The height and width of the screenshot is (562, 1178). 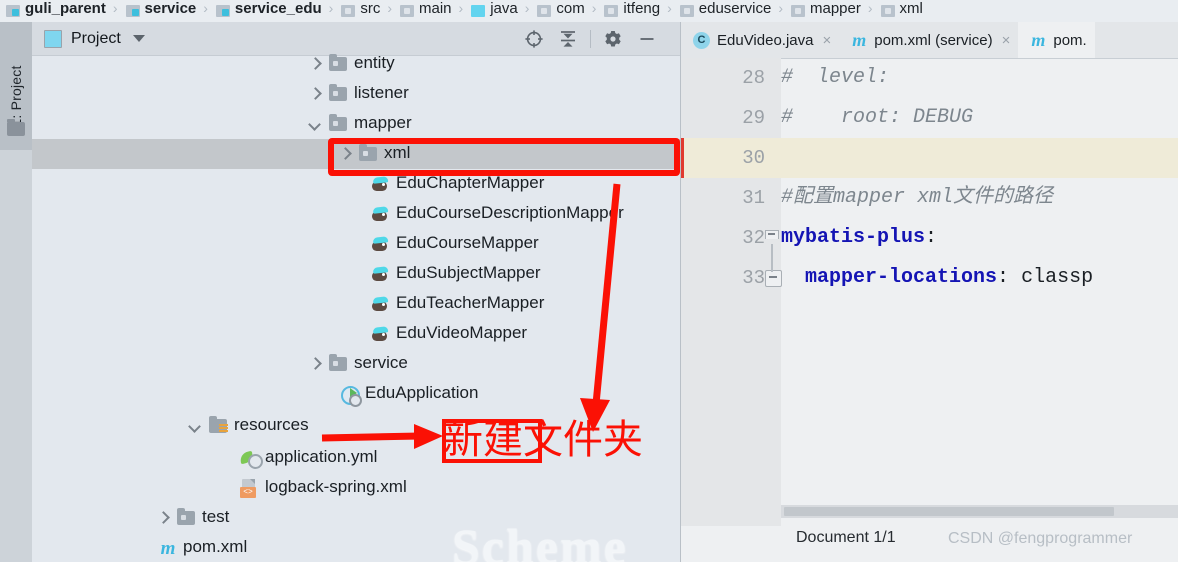 What do you see at coordinates (1051, 277) in the screenshot?
I see `yaml-value: classp` at bounding box center [1051, 277].